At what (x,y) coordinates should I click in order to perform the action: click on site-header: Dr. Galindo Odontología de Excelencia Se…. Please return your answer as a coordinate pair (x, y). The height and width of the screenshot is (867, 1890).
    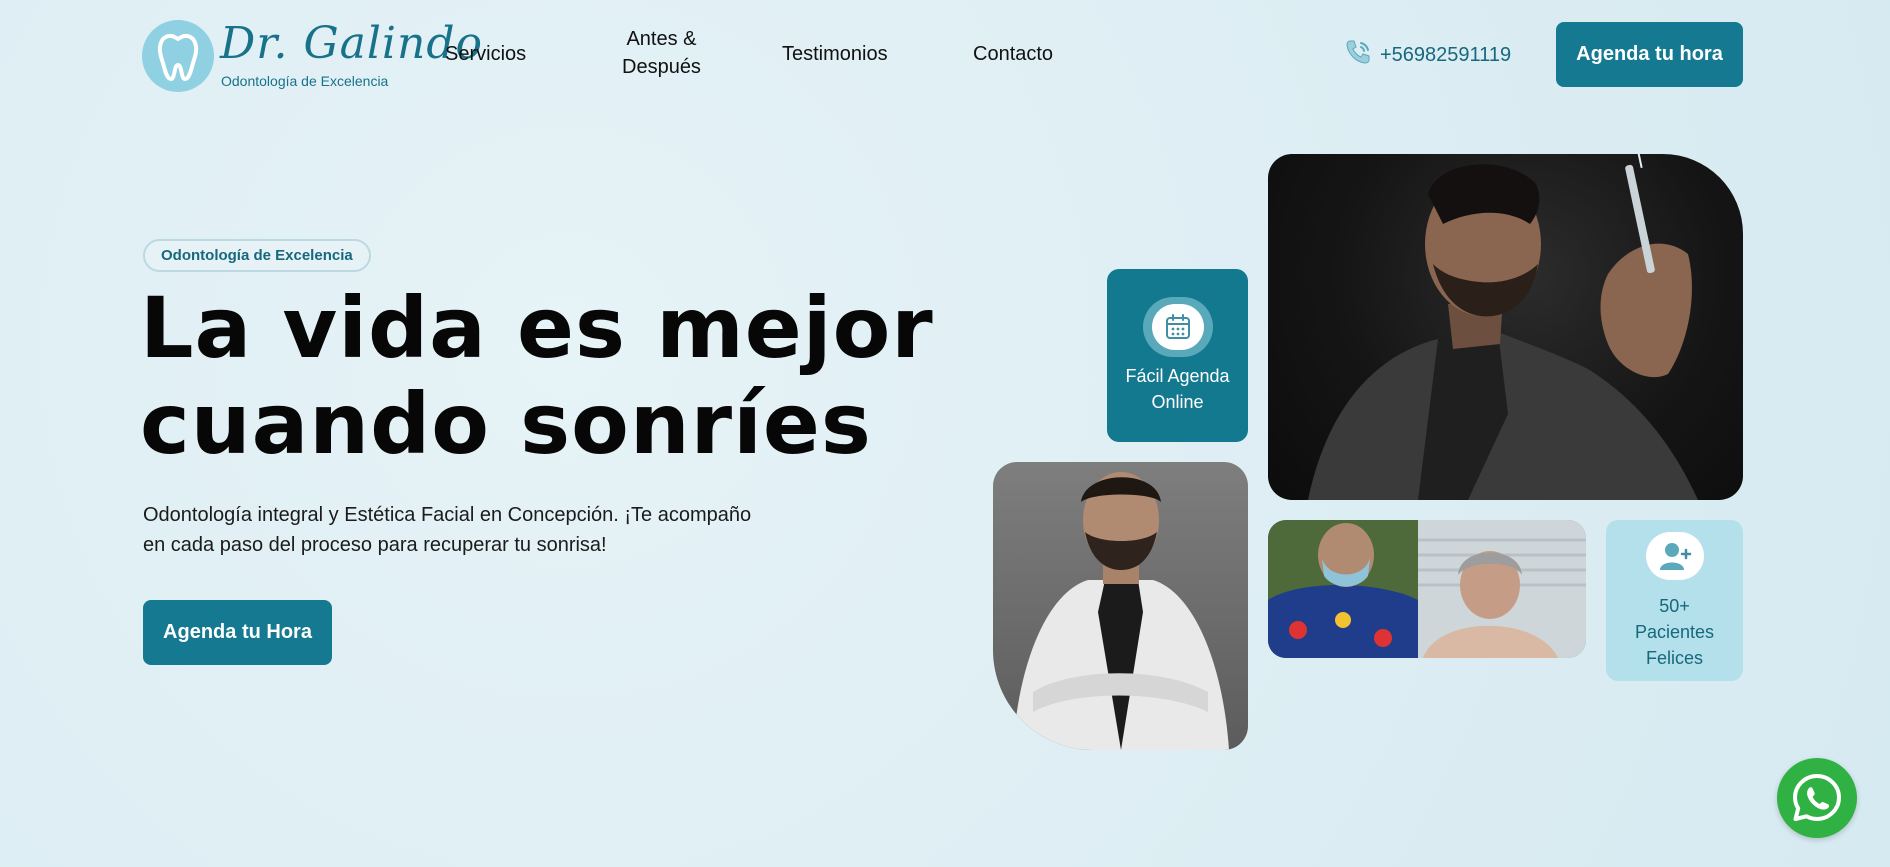
    Looking at the image, I should click on (945, 54).